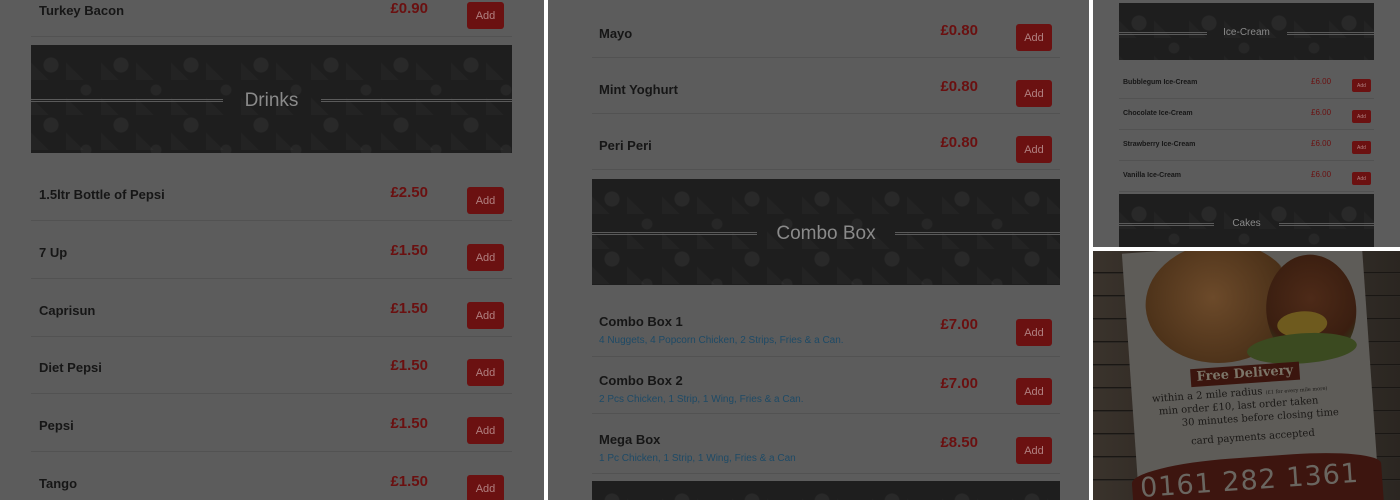 The image size is (1400, 500). Describe the element at coordinates (1296, 390) in the screenshot. I see `flyer-text-small: (£1 for every mile more)` at that location.